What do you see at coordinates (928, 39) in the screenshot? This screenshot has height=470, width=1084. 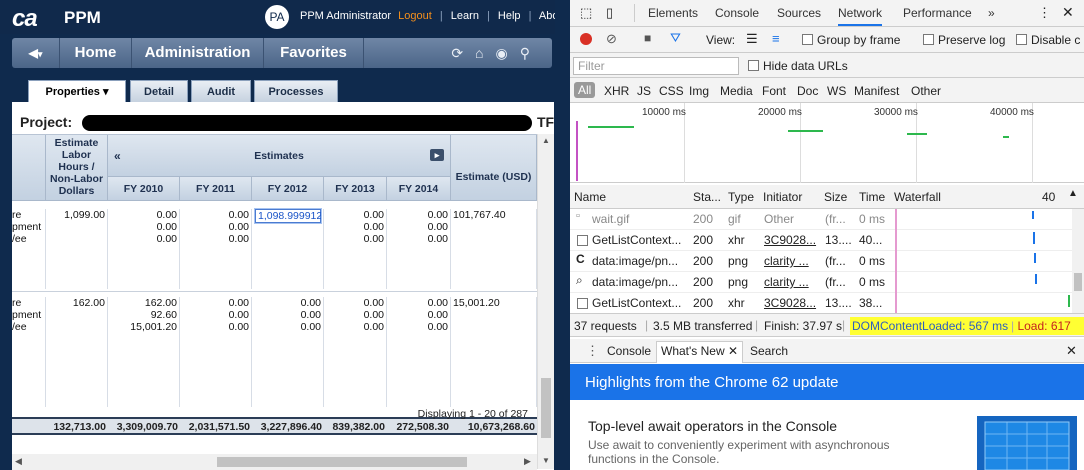 I see `preserve-log-checkbox` at bounding box center [928, 39].